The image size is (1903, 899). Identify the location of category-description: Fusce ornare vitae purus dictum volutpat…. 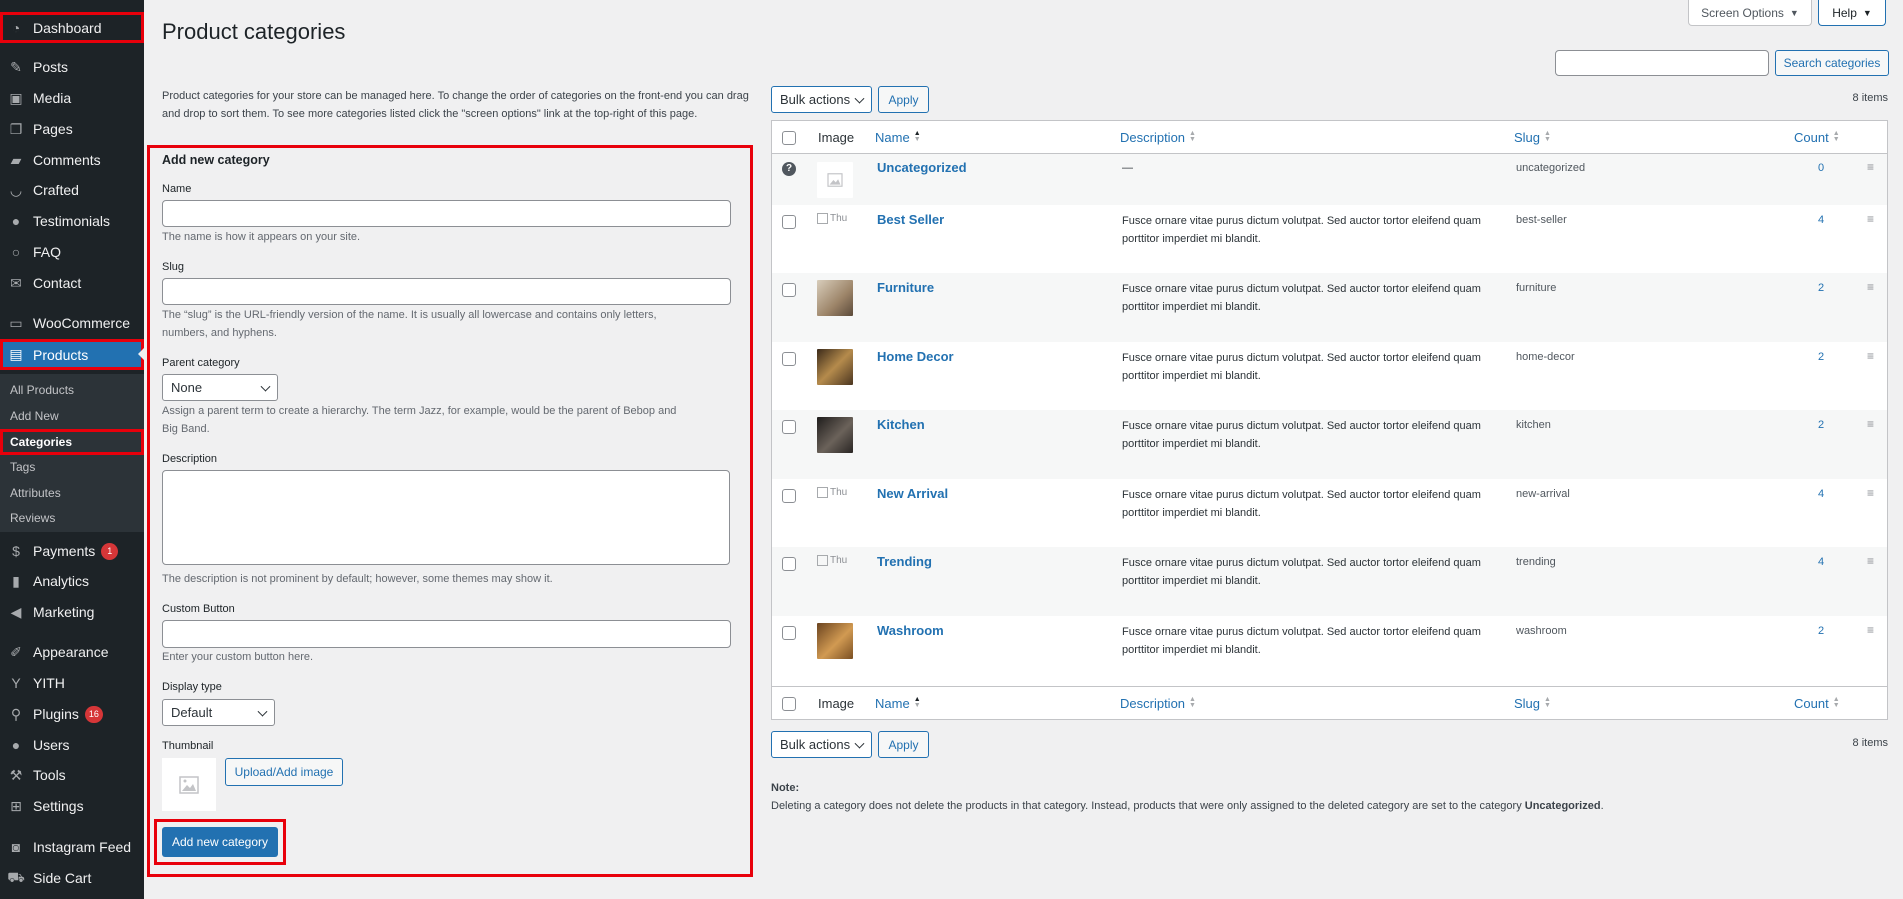
(1301, 504).